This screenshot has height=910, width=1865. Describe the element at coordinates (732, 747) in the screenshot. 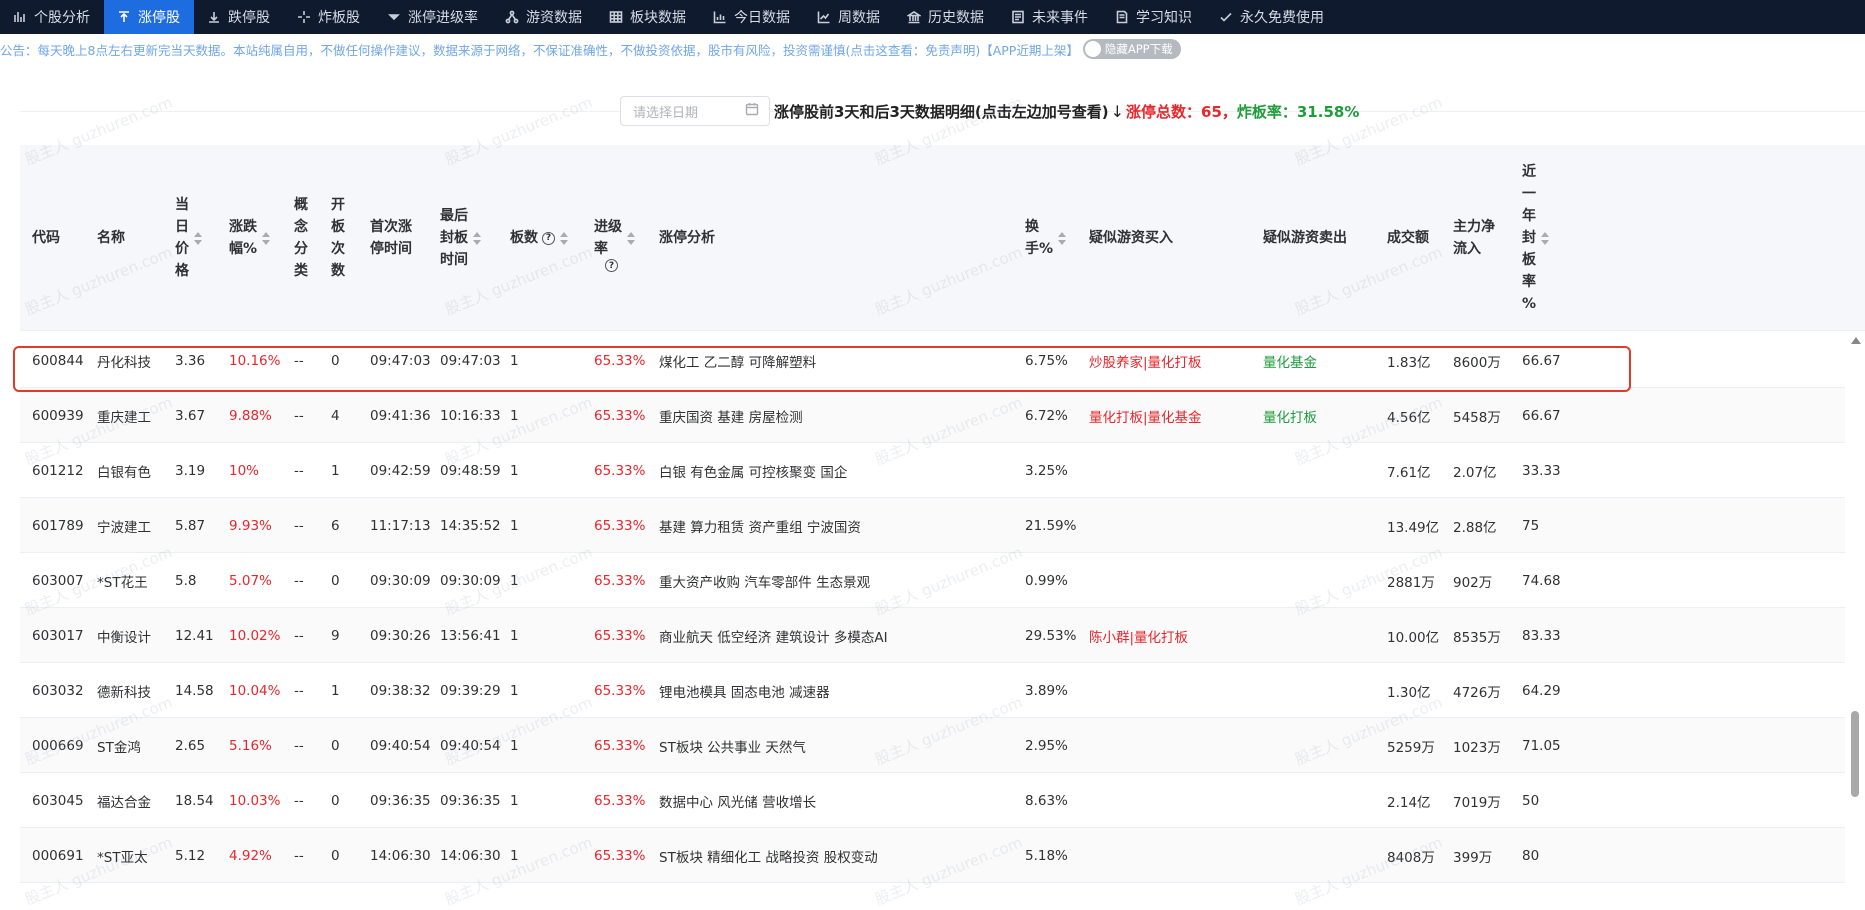

I see `cell-analysis: ST板块 公共事业 天然气` at that location.